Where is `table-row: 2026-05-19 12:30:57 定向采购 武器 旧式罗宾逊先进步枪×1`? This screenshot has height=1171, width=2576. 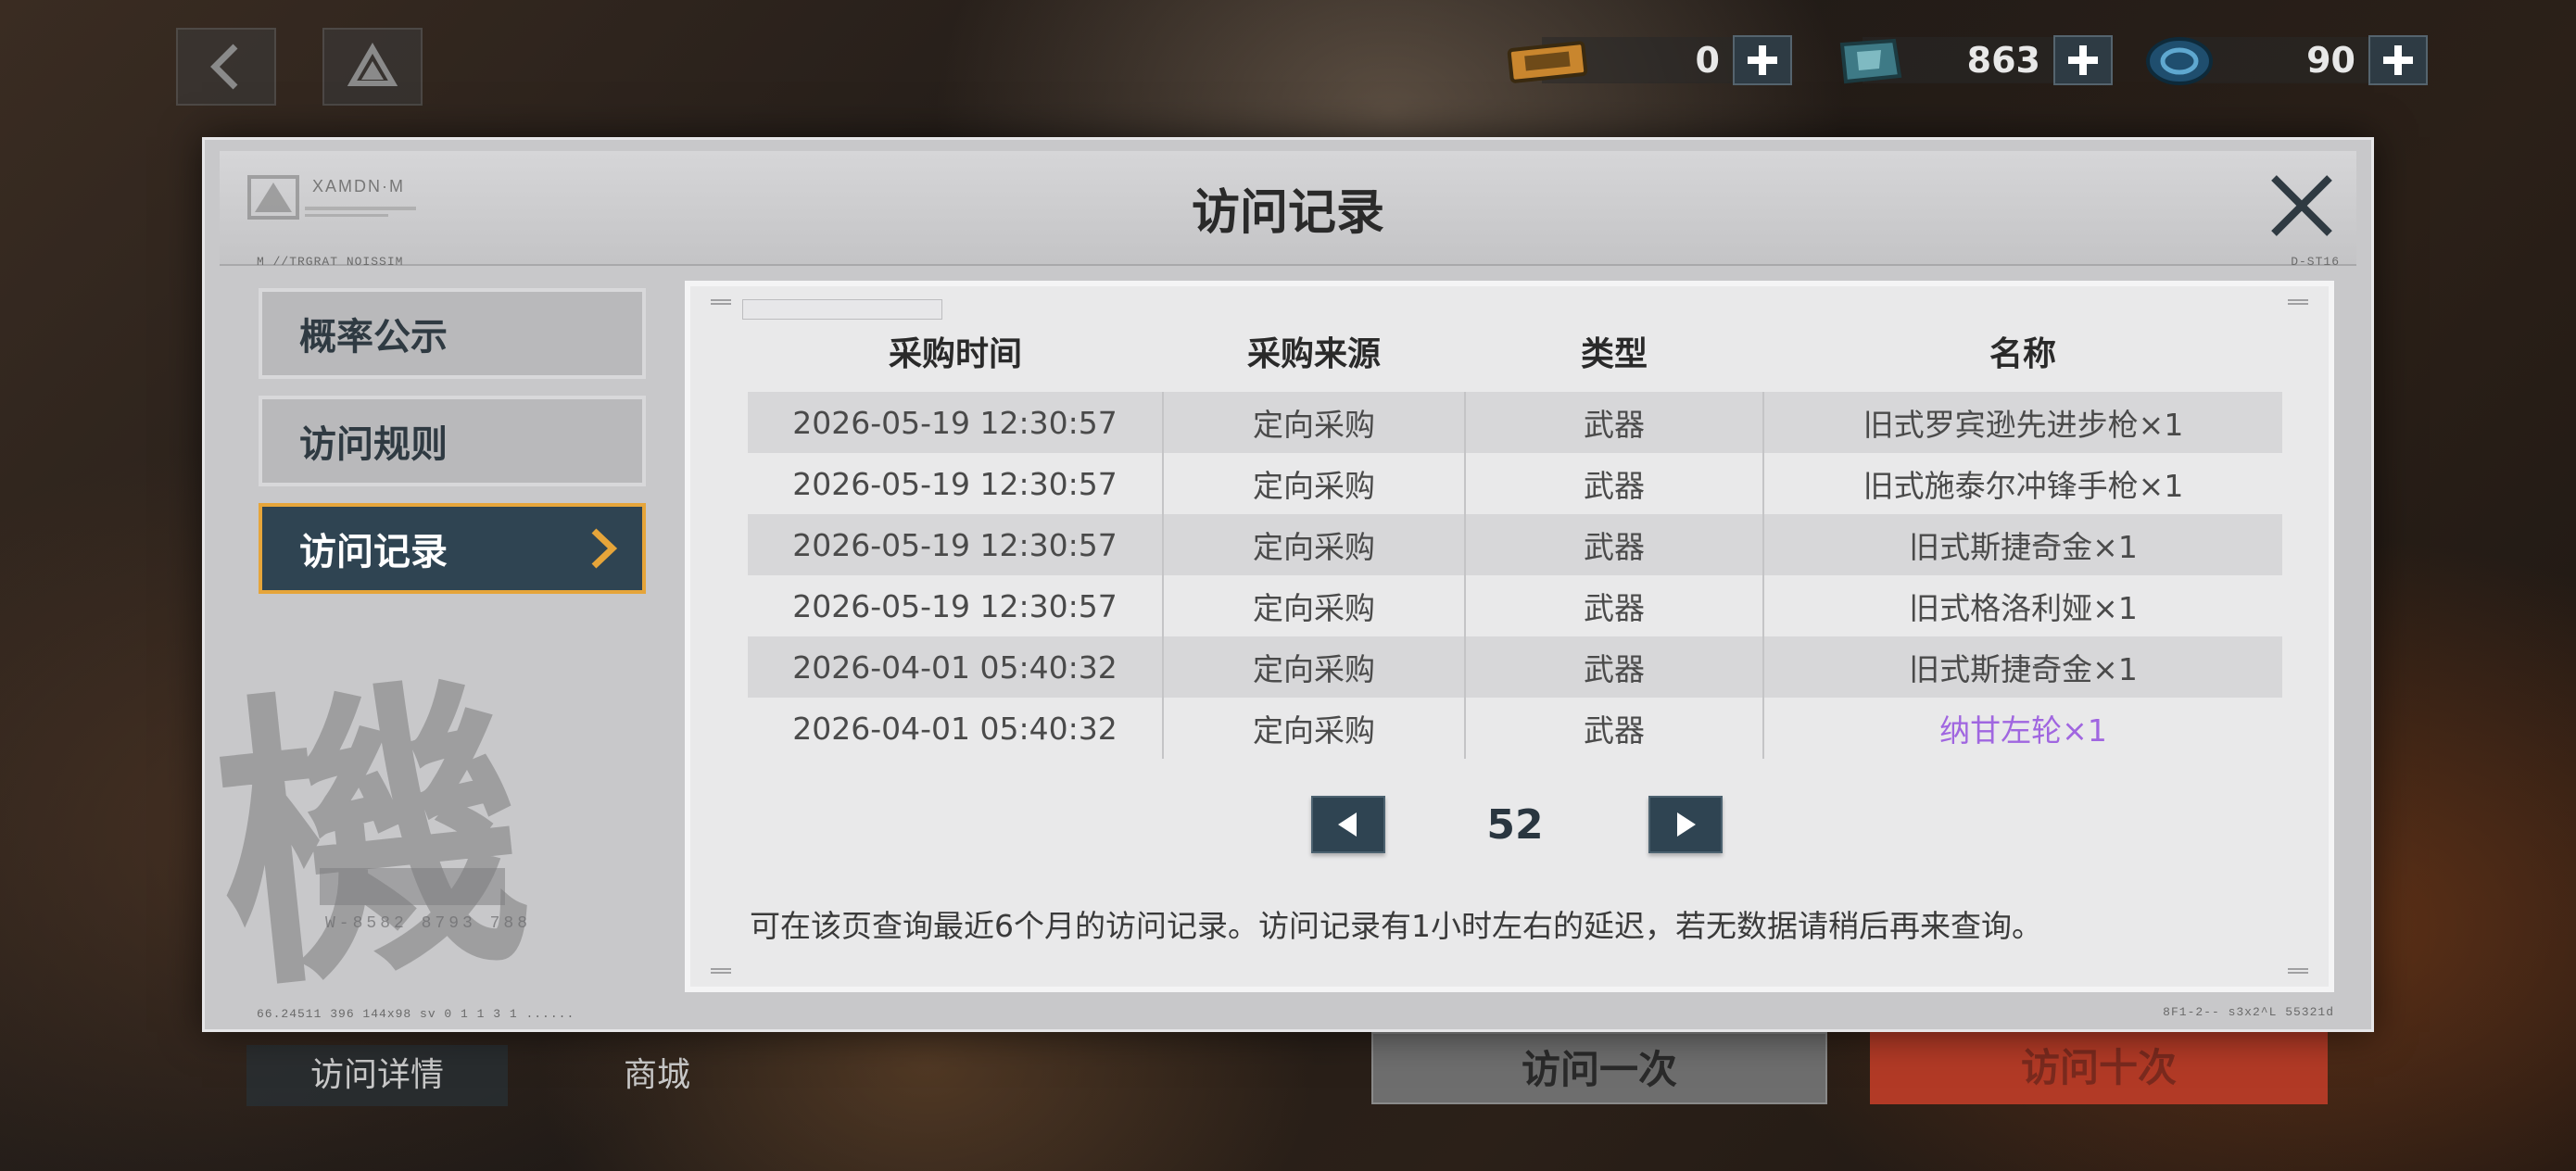
table-row: 2026-05-19 12:30:57 定向采购 武器 旧式罗宾逊先进步枪×1 is located at coordinates (1515, 423).